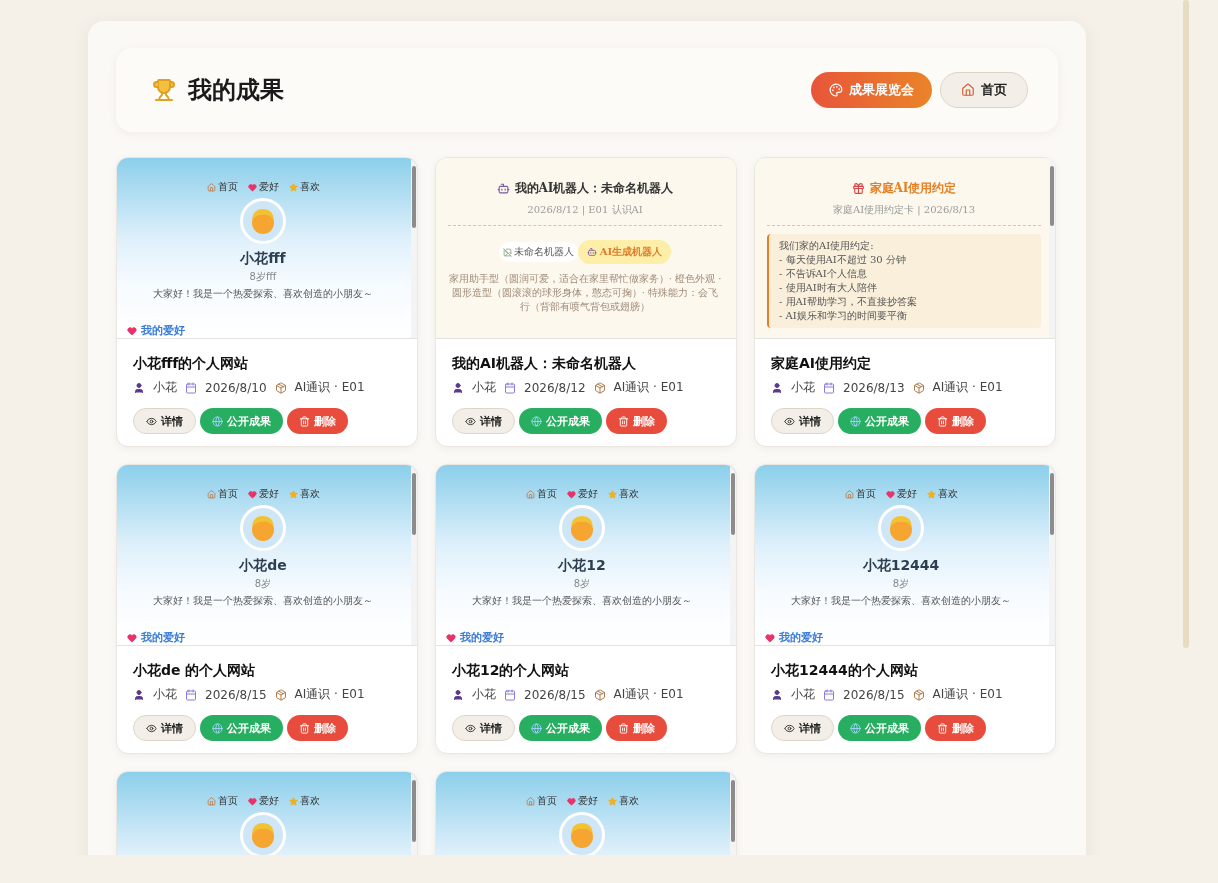 This screenshot has height=883, width=1218. I want to click on preview-meta: 2026/8/12 | E01 认识AI, so click(585, 210).